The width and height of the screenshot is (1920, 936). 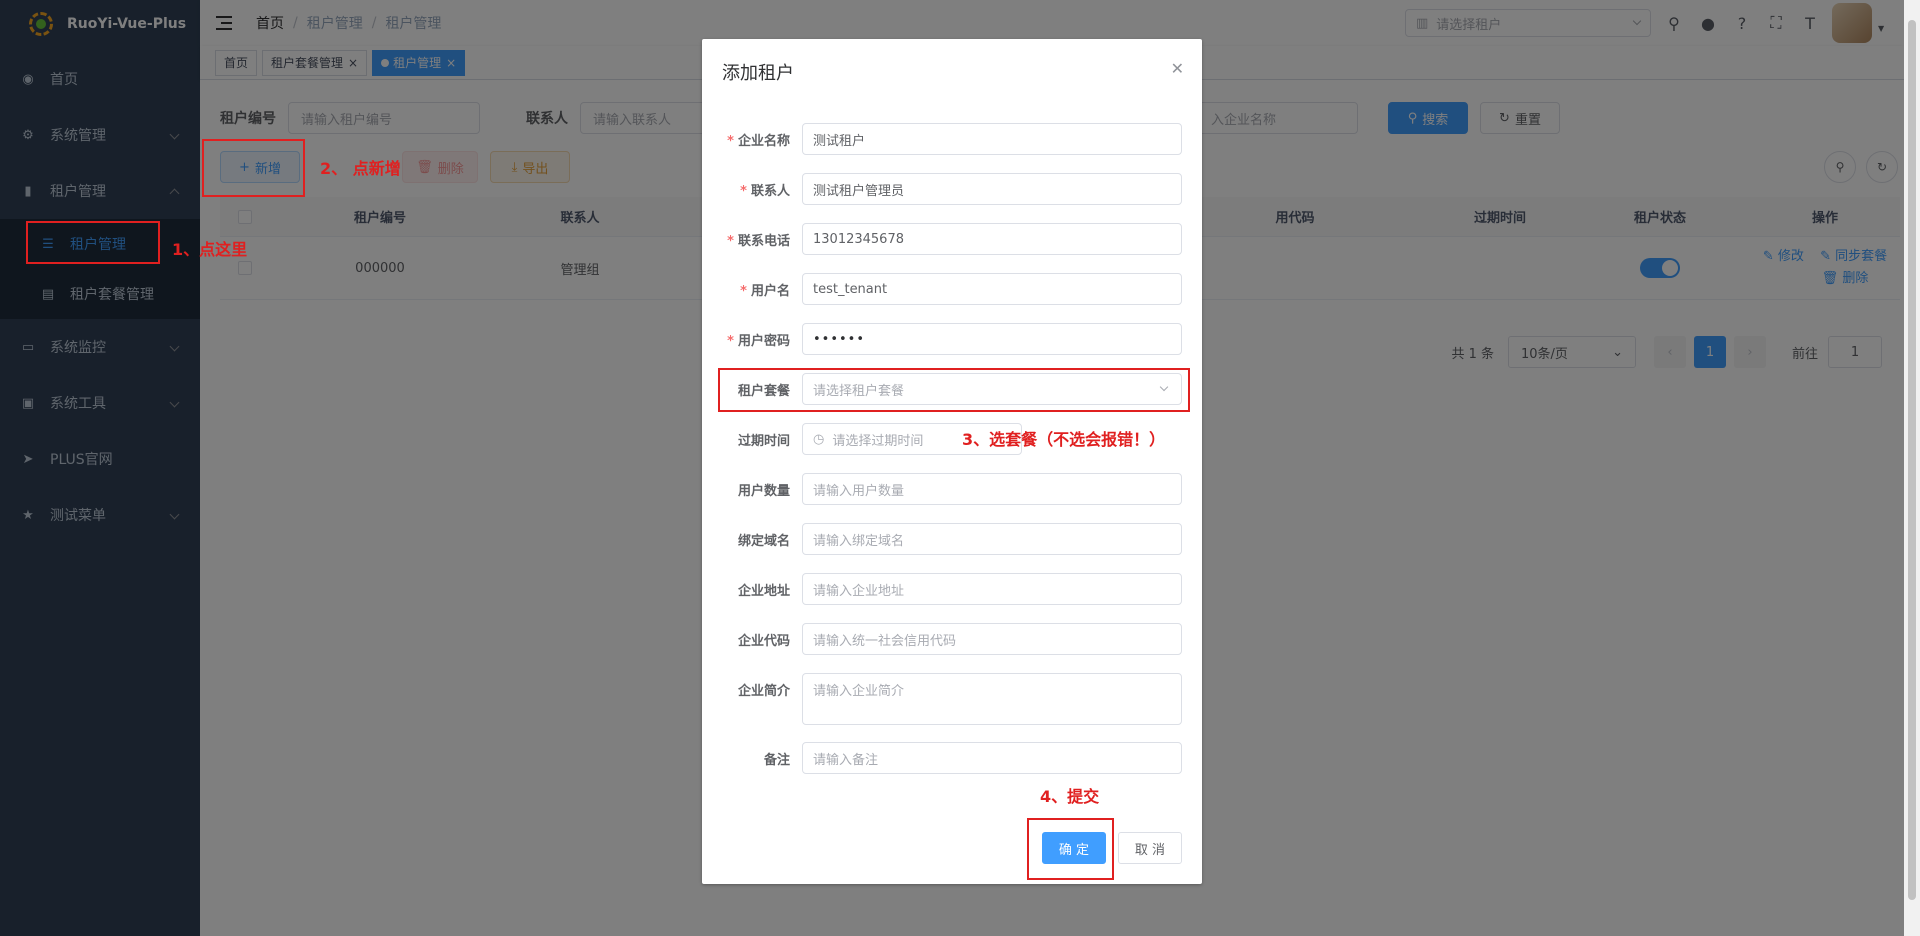 I want to click on username-value: test_tenant, so click(x=850, y=289).